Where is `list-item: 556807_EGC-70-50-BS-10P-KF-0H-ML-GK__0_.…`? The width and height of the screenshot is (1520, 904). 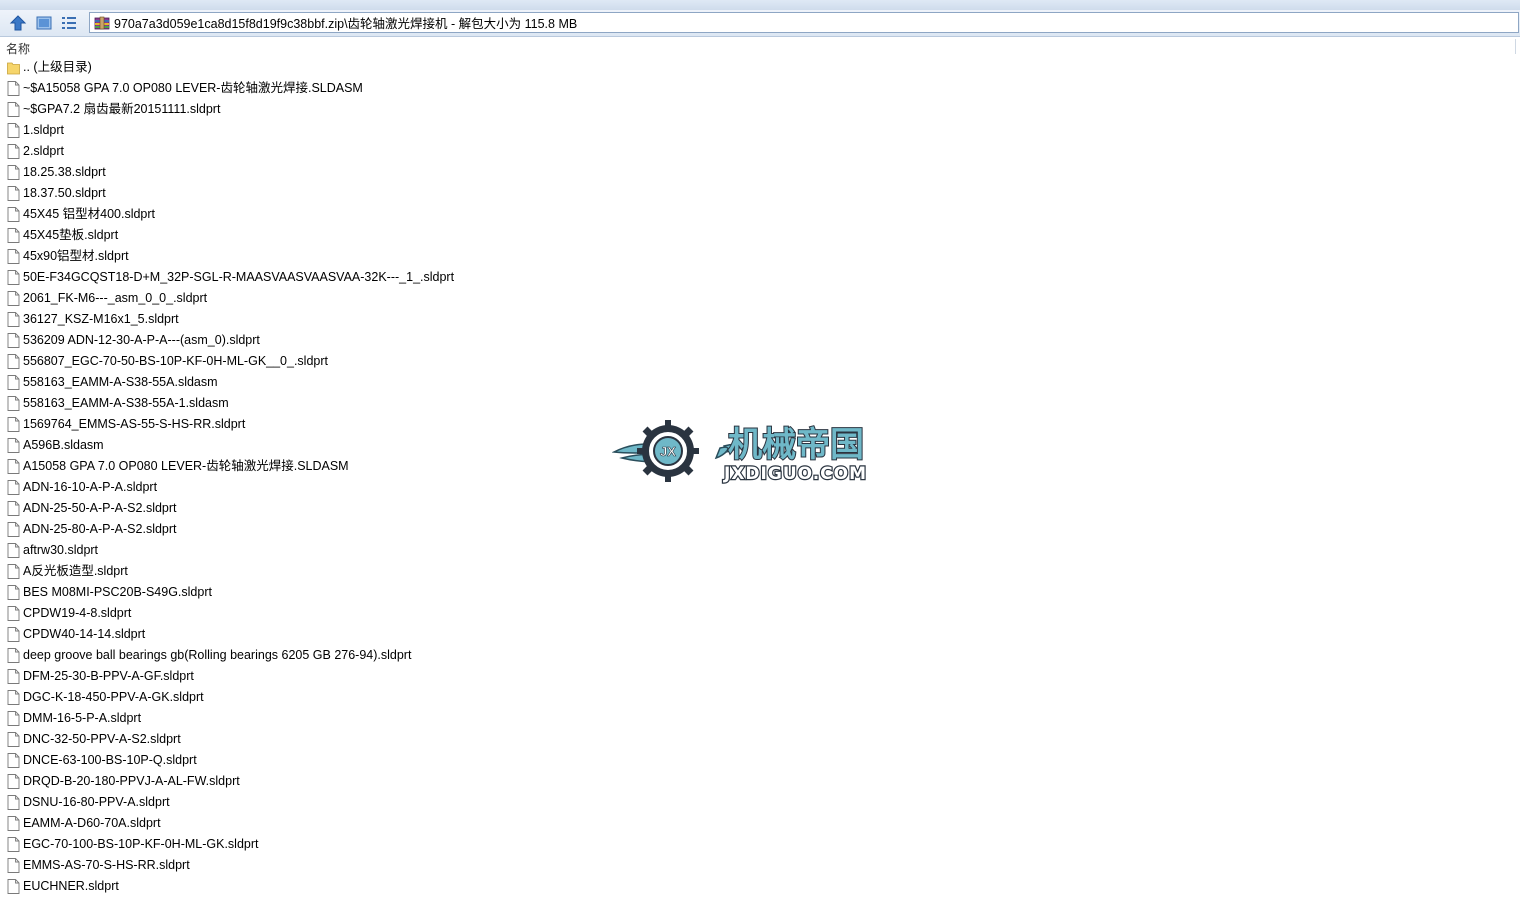
list-item: 556807_EGC-70-50-BS-10P-KF-0H-ML-GK__0_.… is located at coordinates (760, 361).